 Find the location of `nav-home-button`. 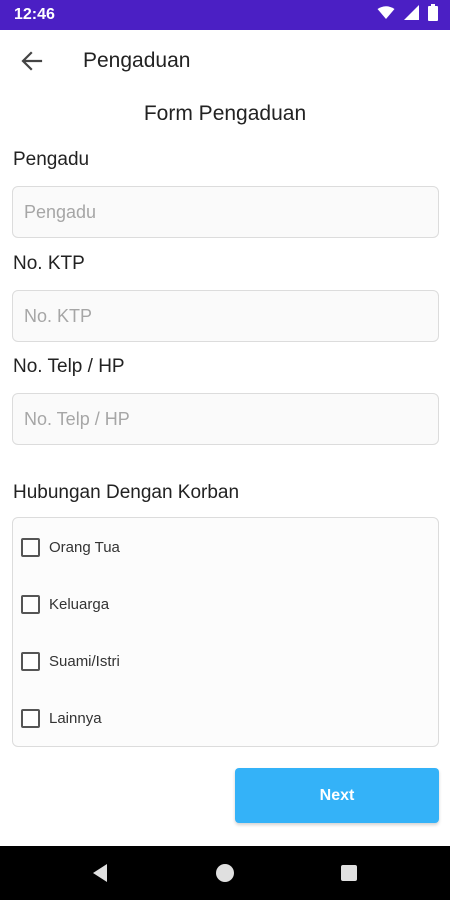

nav-home-button is located at coordinates (225, 873).